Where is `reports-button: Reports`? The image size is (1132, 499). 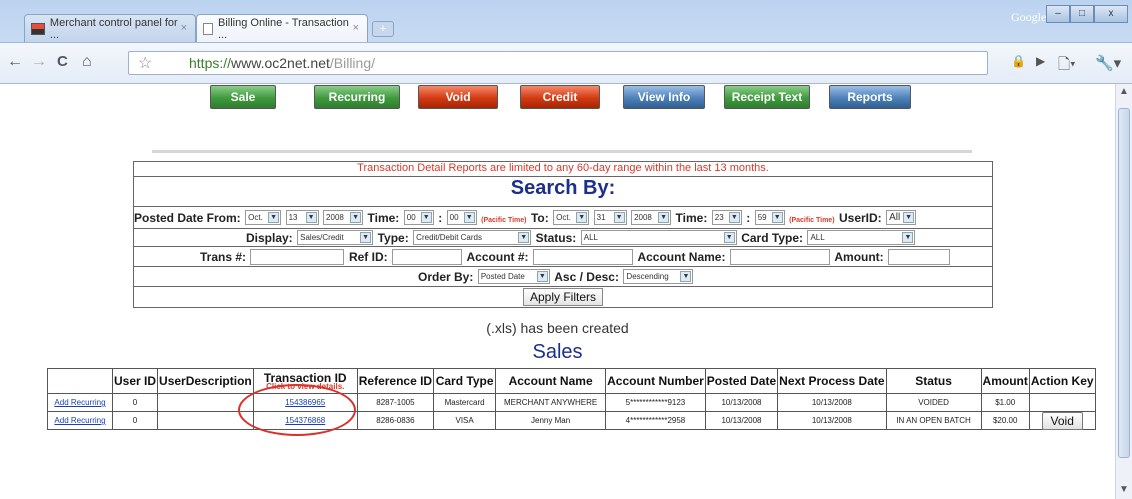 reports-button: Reports is located at coordinates (870, 97).